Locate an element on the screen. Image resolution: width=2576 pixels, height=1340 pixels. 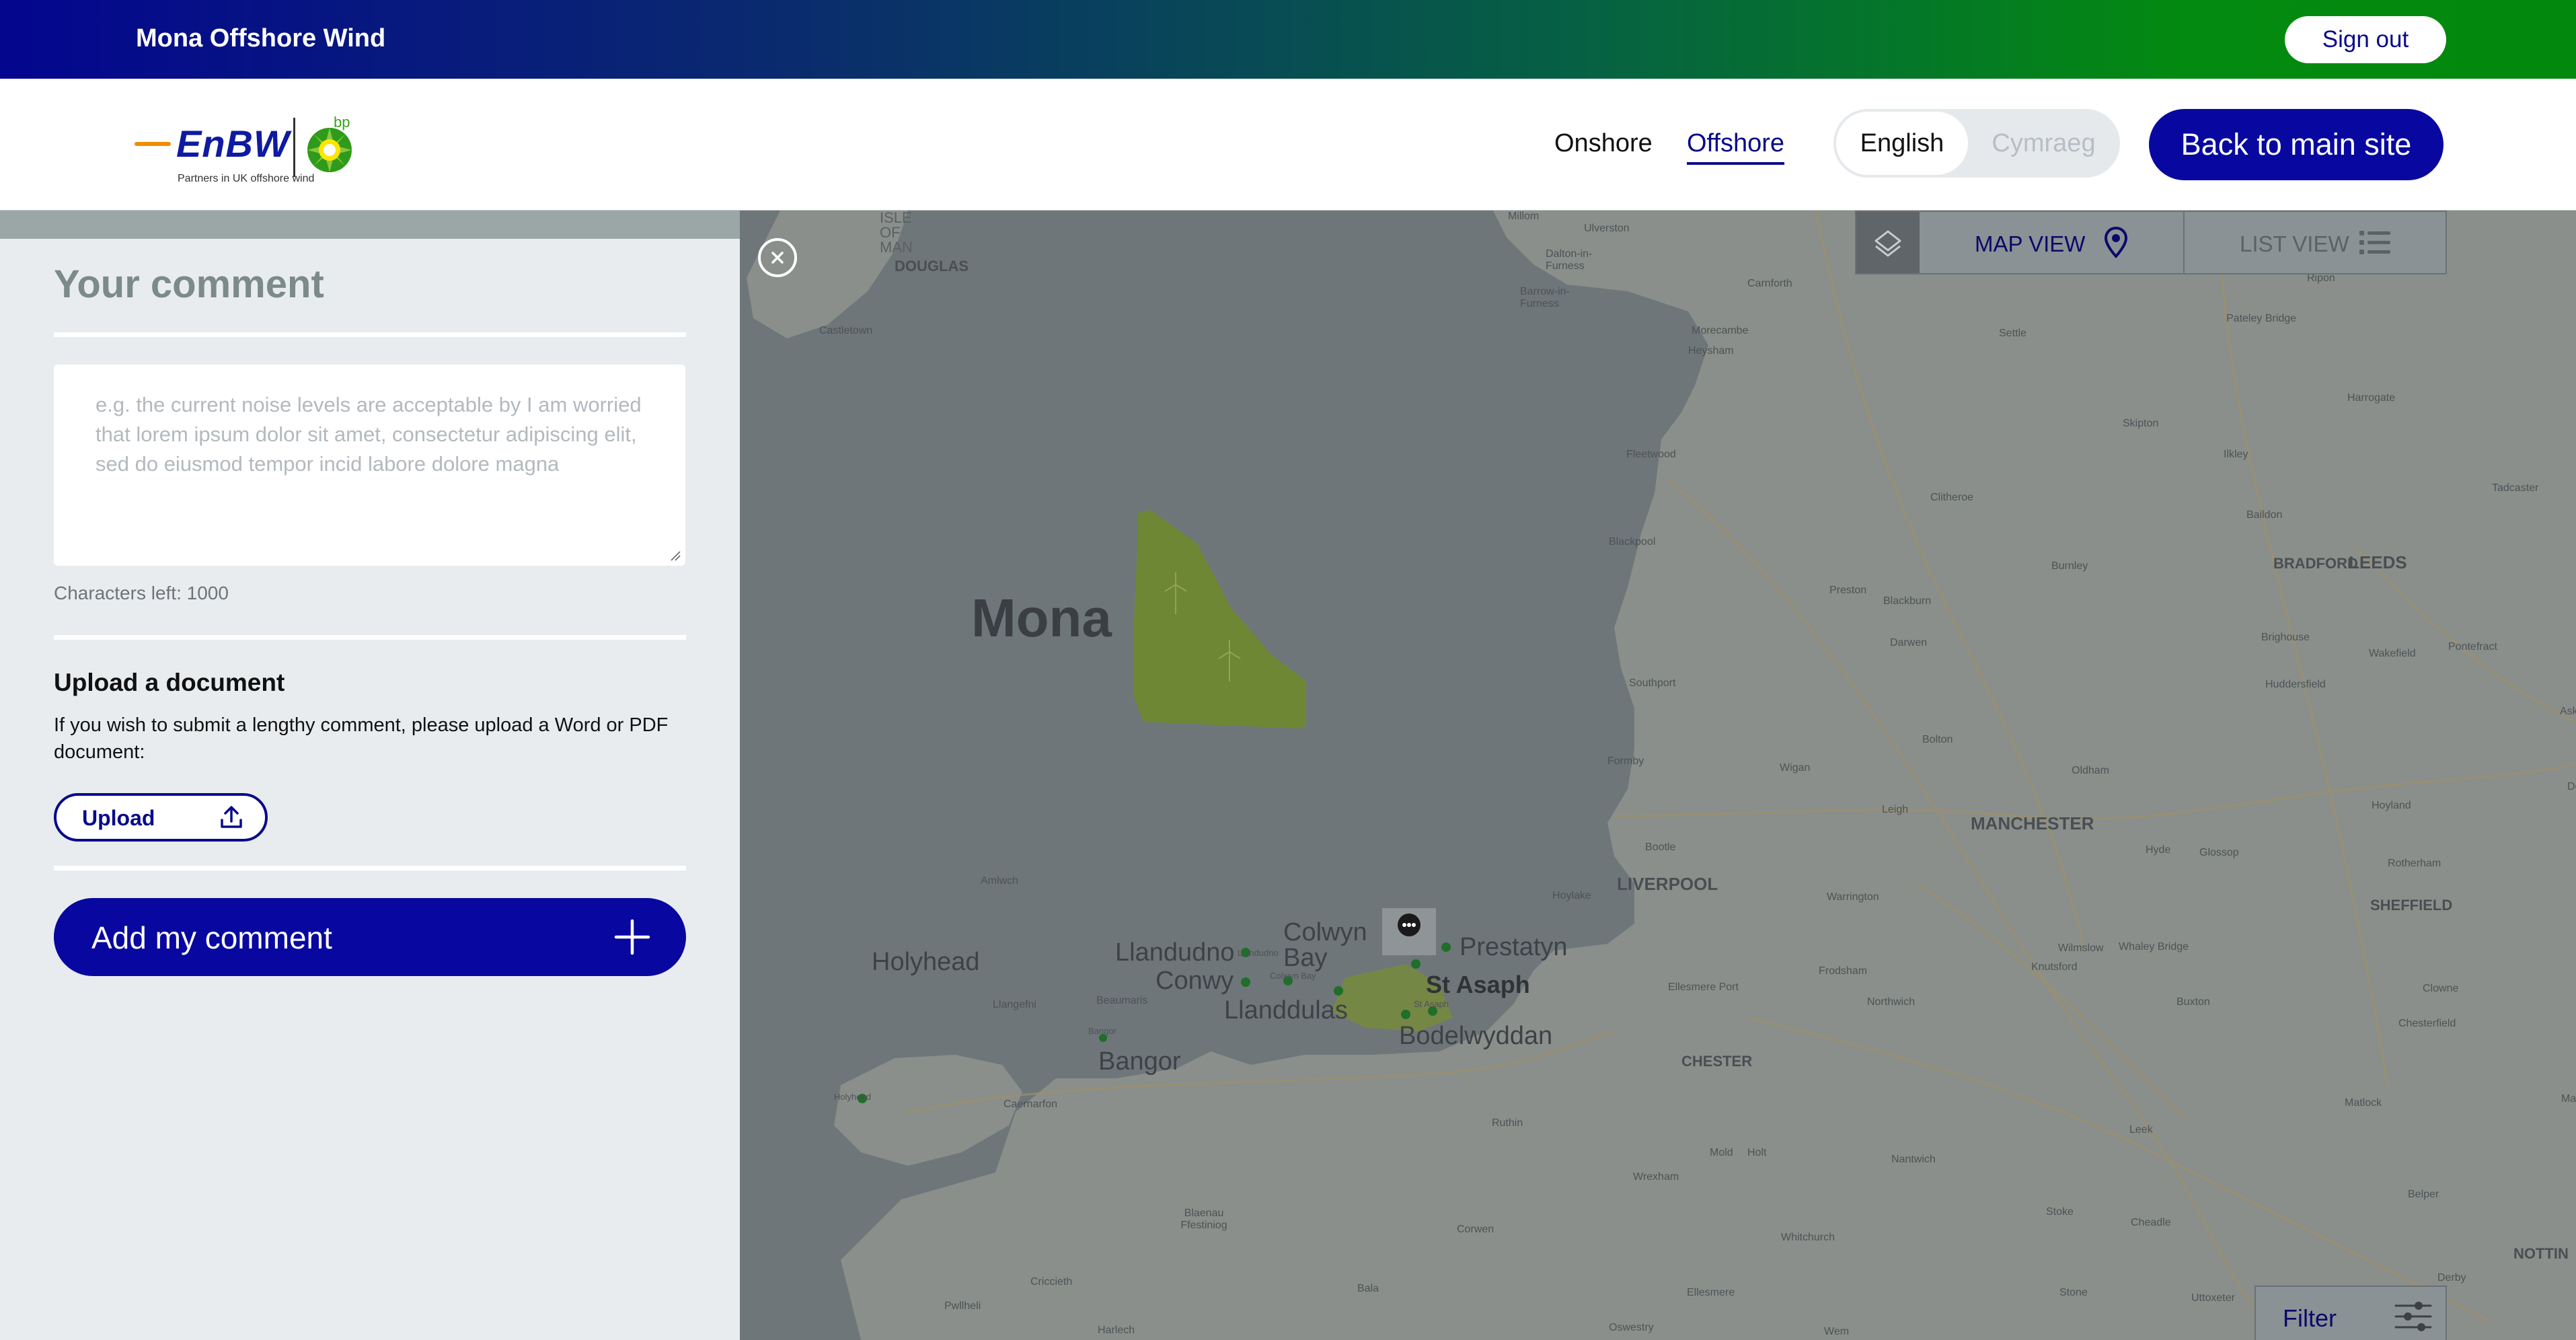
map-place-label: BRADFORD is located at coordinates (2315, 564).